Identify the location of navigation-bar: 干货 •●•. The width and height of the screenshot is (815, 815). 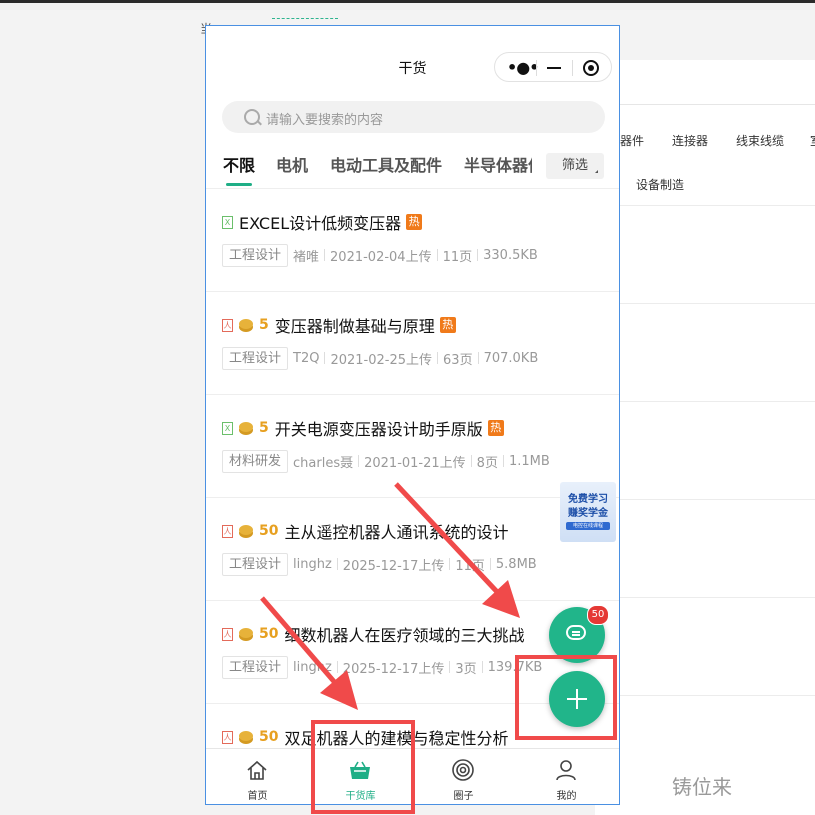
(412, 68).